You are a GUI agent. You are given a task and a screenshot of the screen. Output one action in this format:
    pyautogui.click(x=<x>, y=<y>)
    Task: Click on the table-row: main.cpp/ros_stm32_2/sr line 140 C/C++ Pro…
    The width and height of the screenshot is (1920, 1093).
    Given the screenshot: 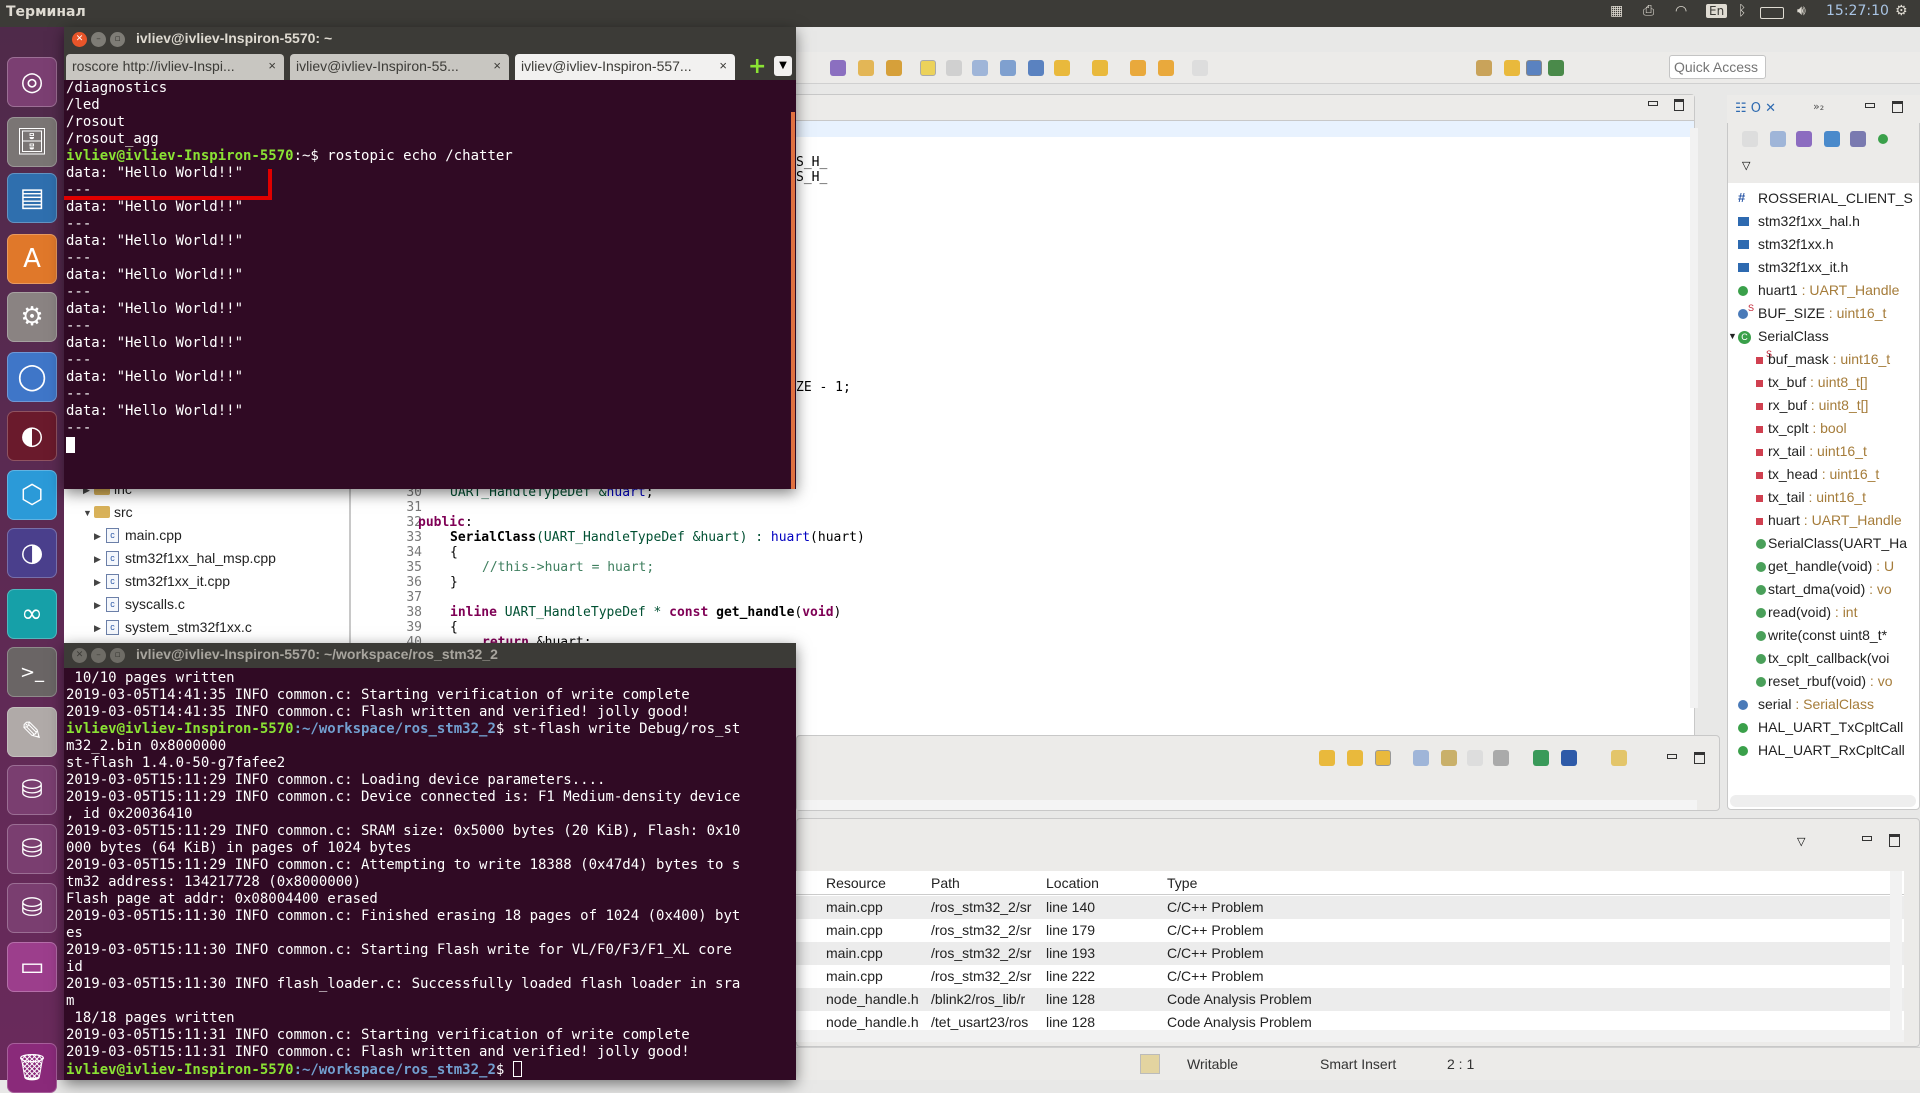 What is the action you would take?
    pyautogui.click(x=1350, y=907)
    